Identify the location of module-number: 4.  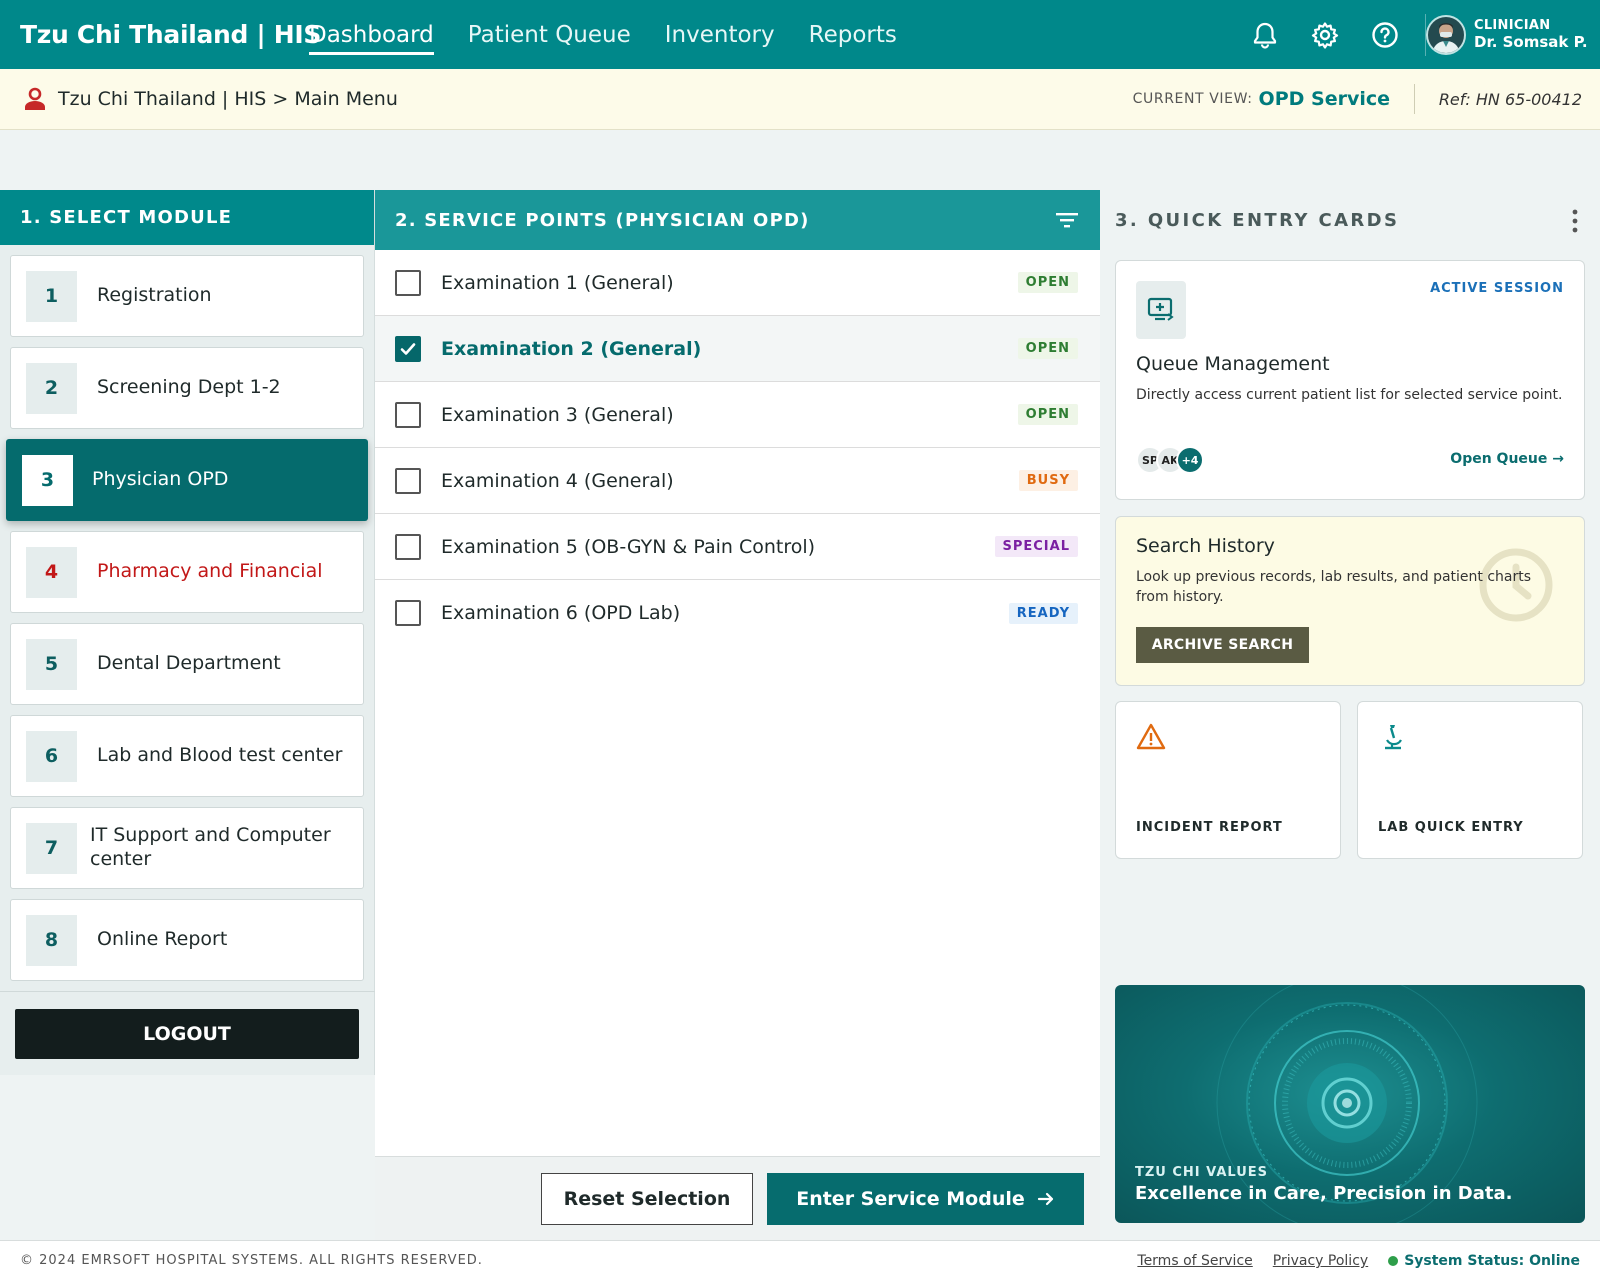
(51, 572).